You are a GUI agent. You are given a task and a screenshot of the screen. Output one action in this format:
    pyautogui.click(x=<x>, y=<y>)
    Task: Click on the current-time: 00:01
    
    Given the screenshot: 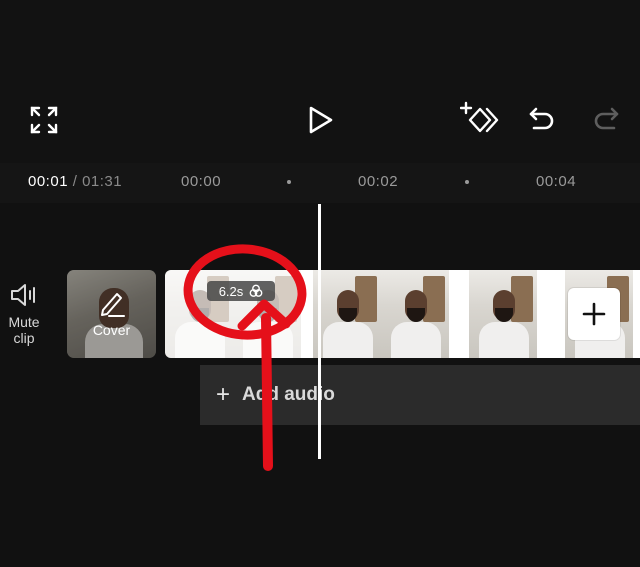 What is the action you would take?
    pyautogui.click(x=48, y=181)
    